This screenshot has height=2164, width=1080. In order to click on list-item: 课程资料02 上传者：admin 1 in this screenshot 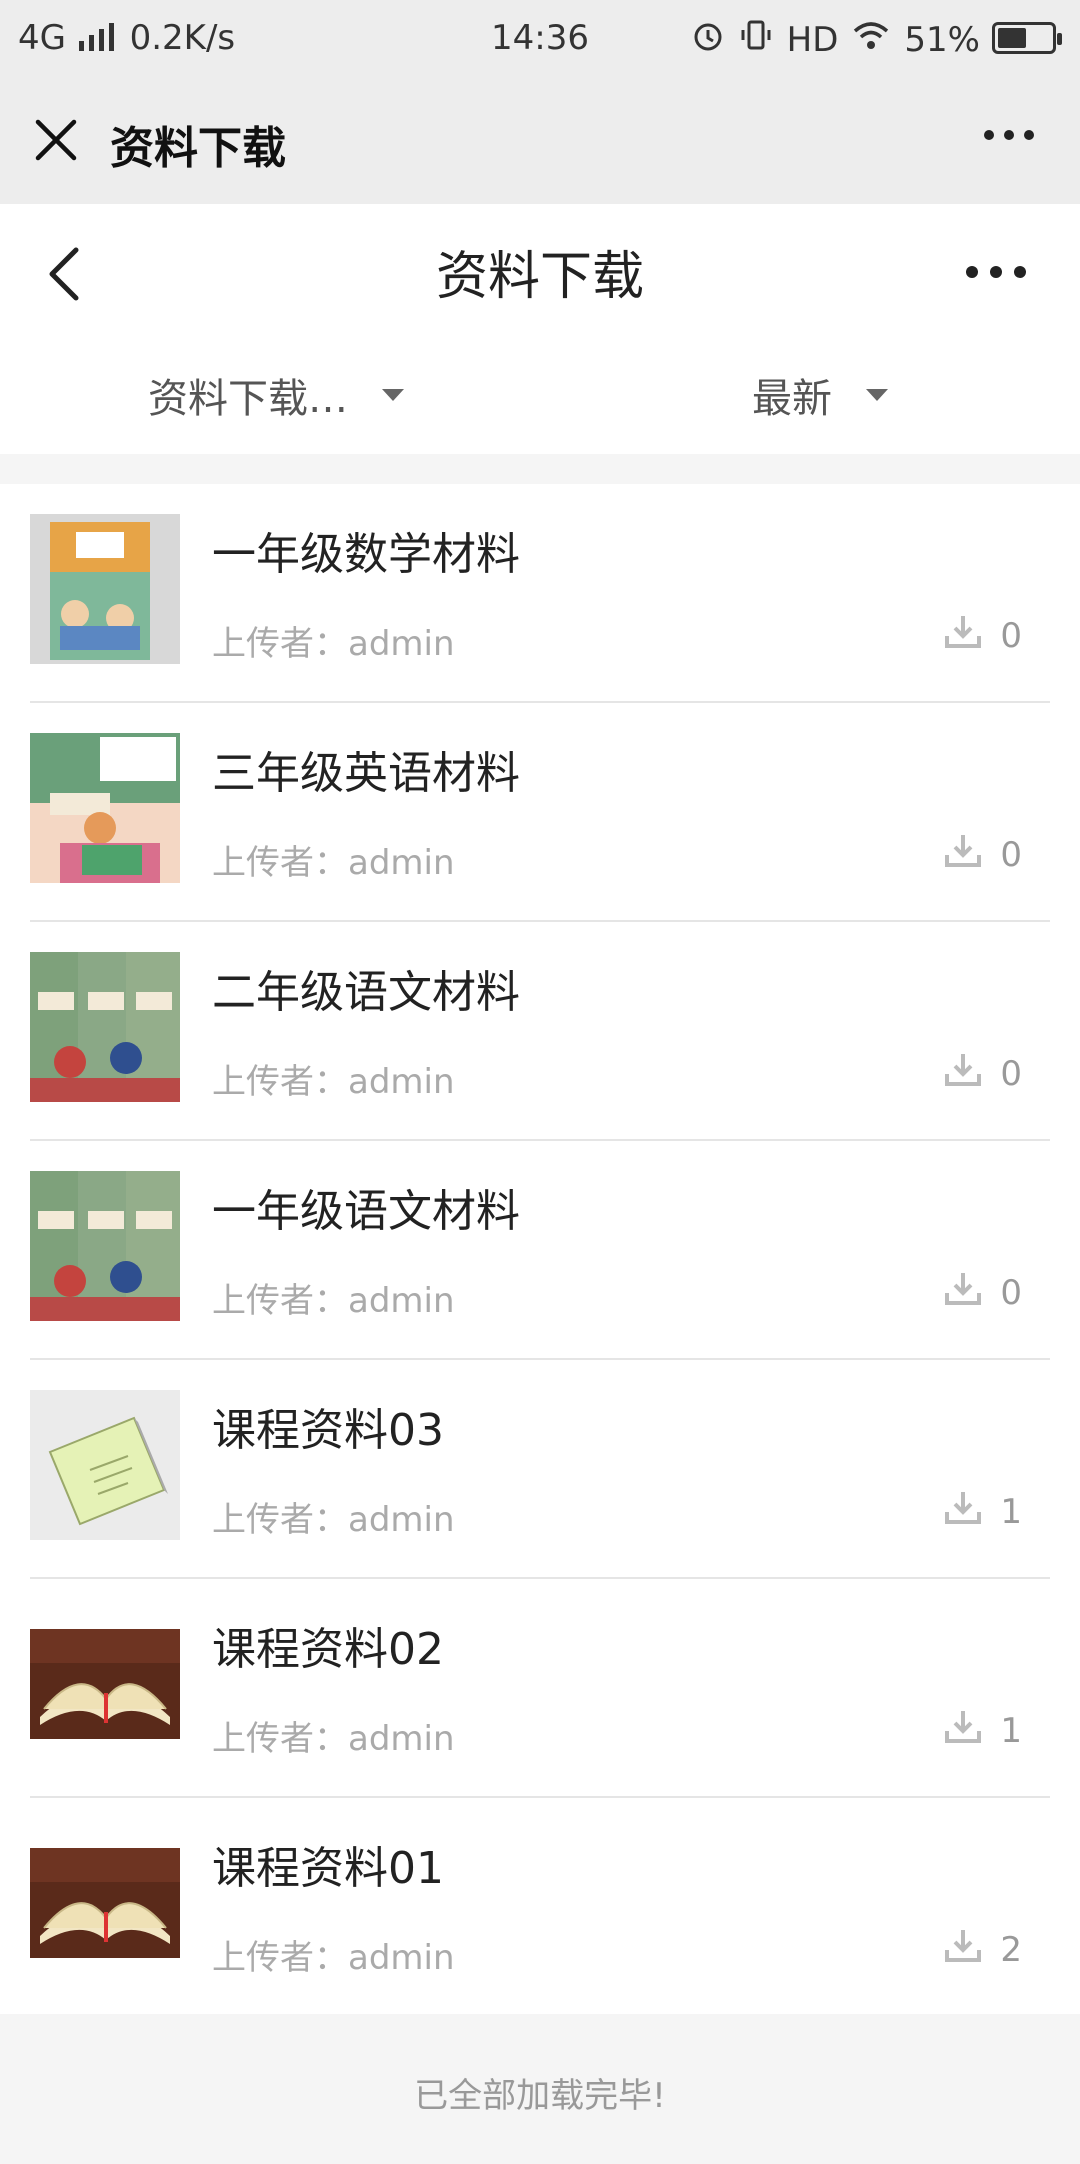, I will do `click(540, 1688)`.